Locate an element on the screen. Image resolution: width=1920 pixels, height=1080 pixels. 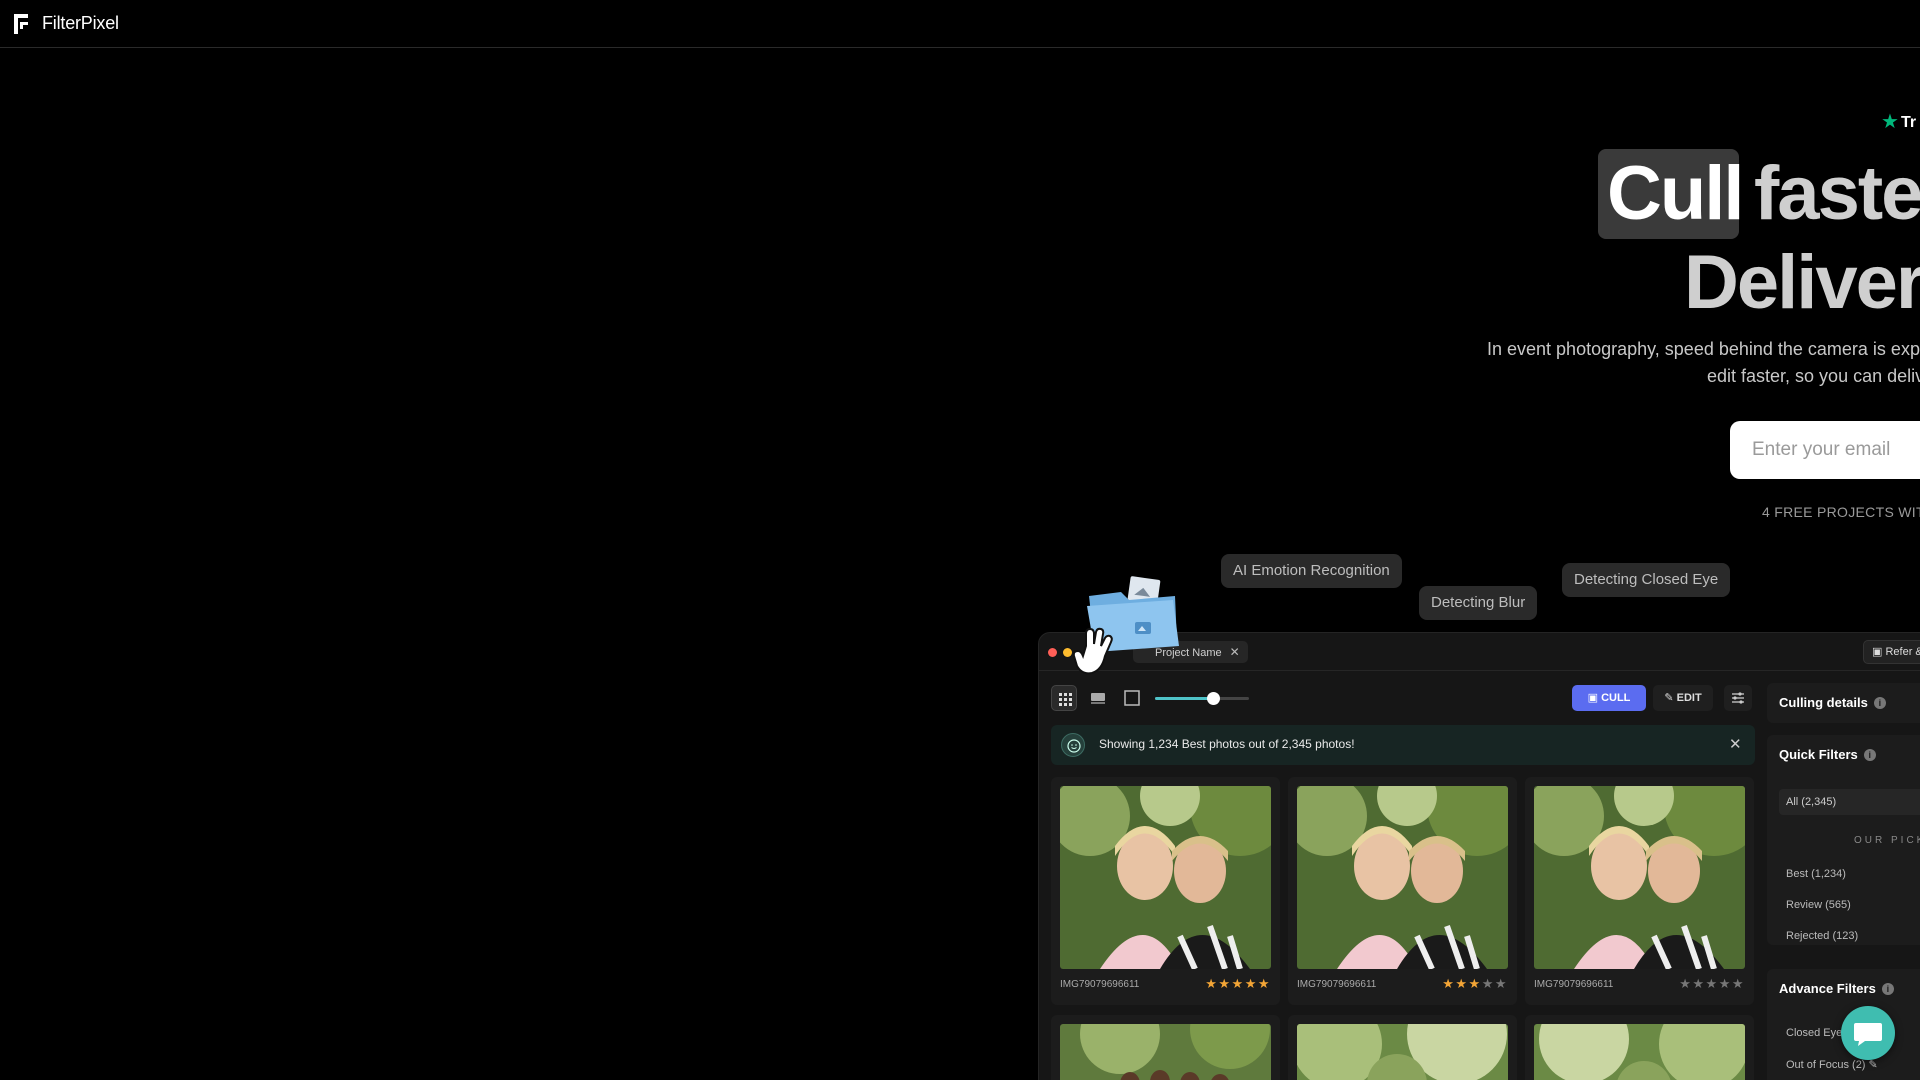
chat-icon is located at coordinates (1868, 1034).